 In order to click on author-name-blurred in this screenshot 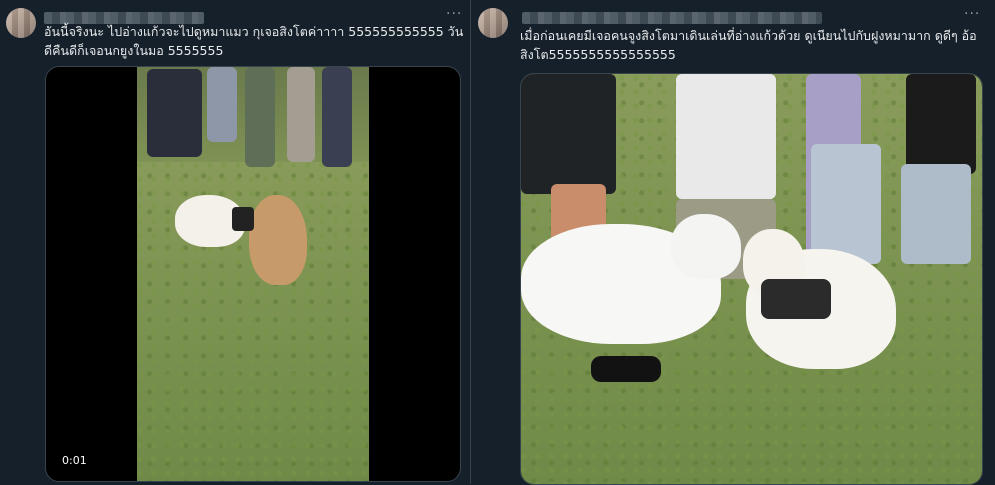, I will do `click(672, 18)`.